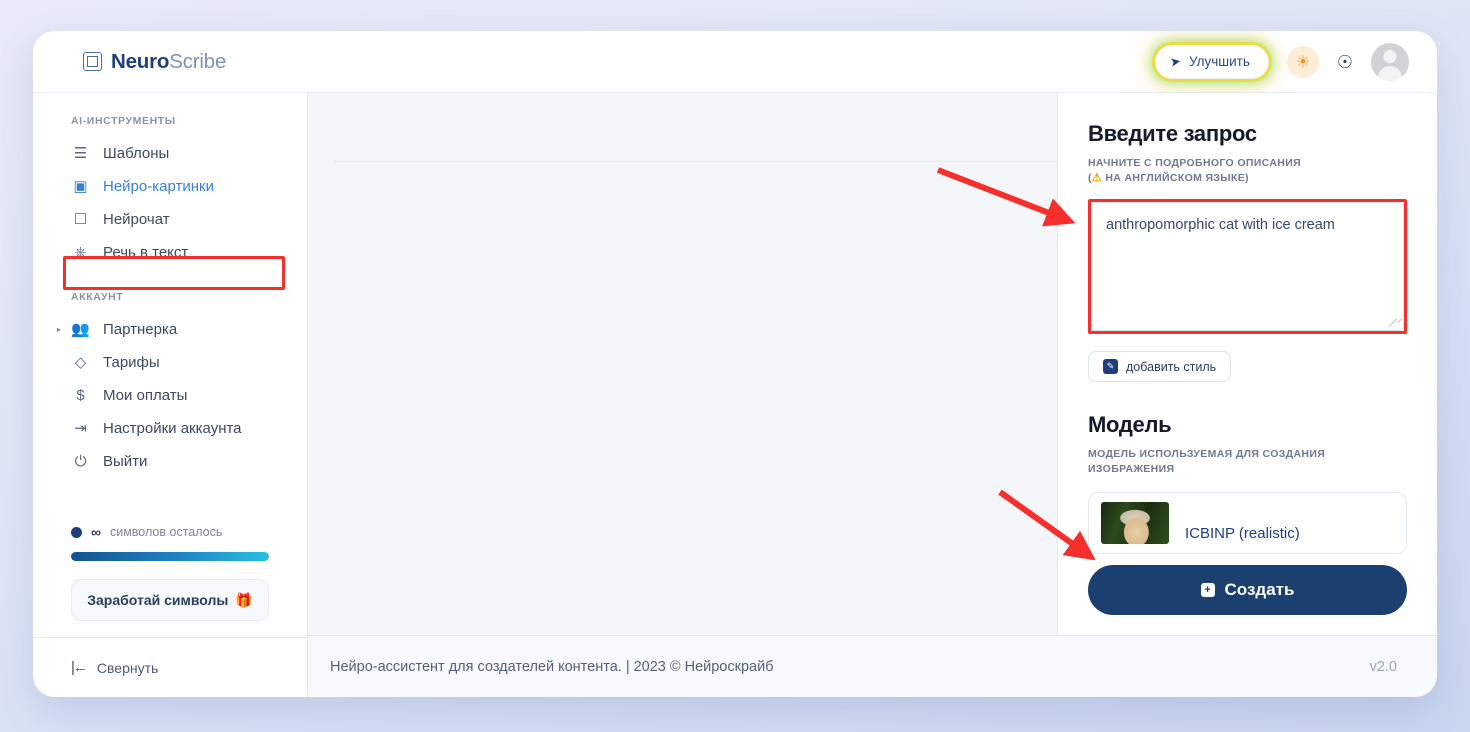 This screenshot has width=1470, height=732. What do you see at coordinates (170, 461) in the screenshot?
I see `sidebar-item-logout: ⏻ Выйти` at bounding box center [170, 461].